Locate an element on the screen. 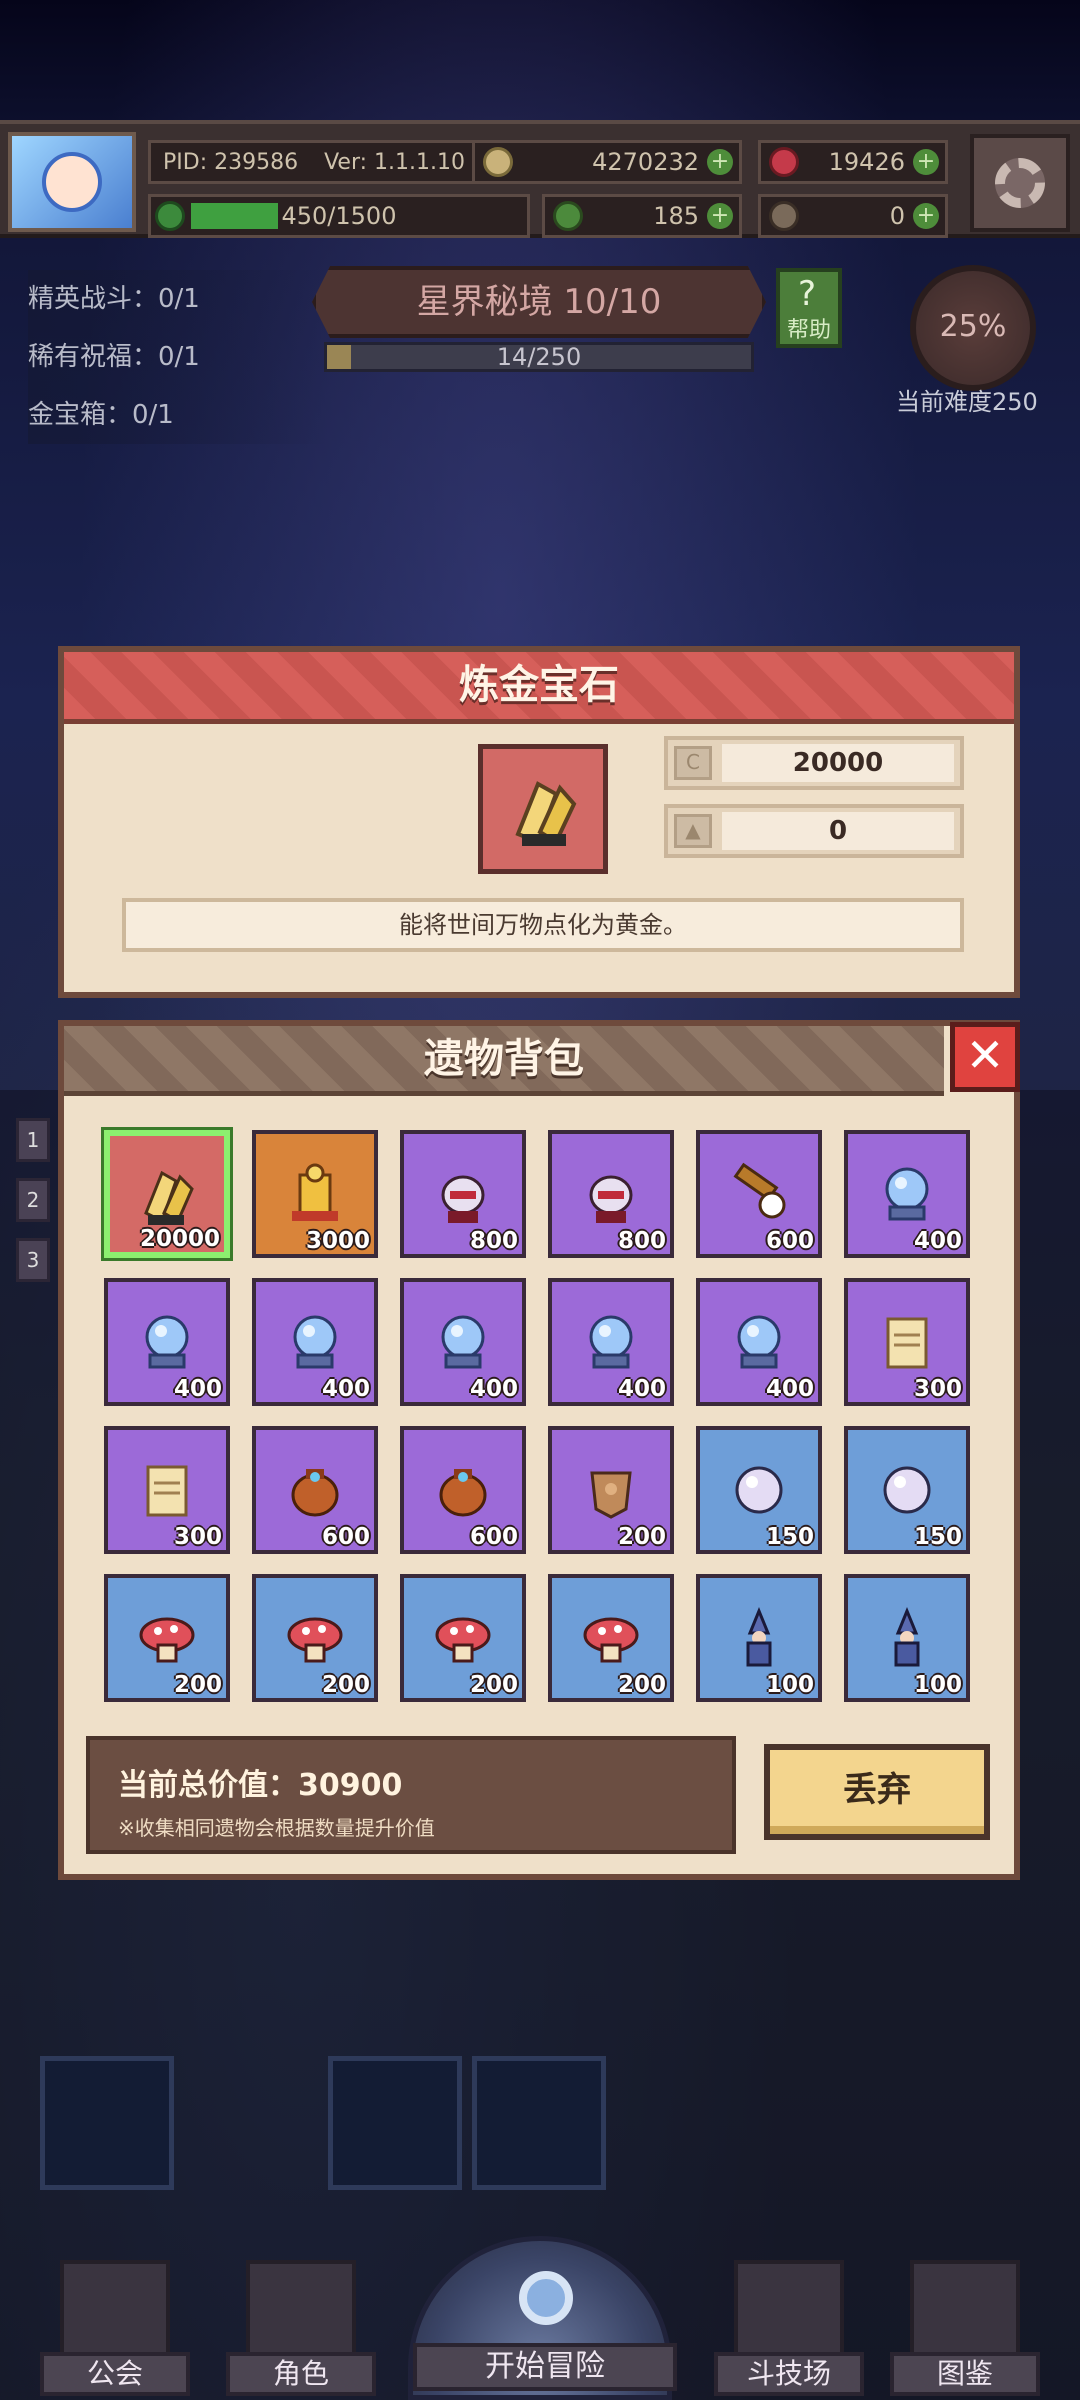 The image size is (1080, 2400). question-icon: ? is located at coordinates (807, 294).